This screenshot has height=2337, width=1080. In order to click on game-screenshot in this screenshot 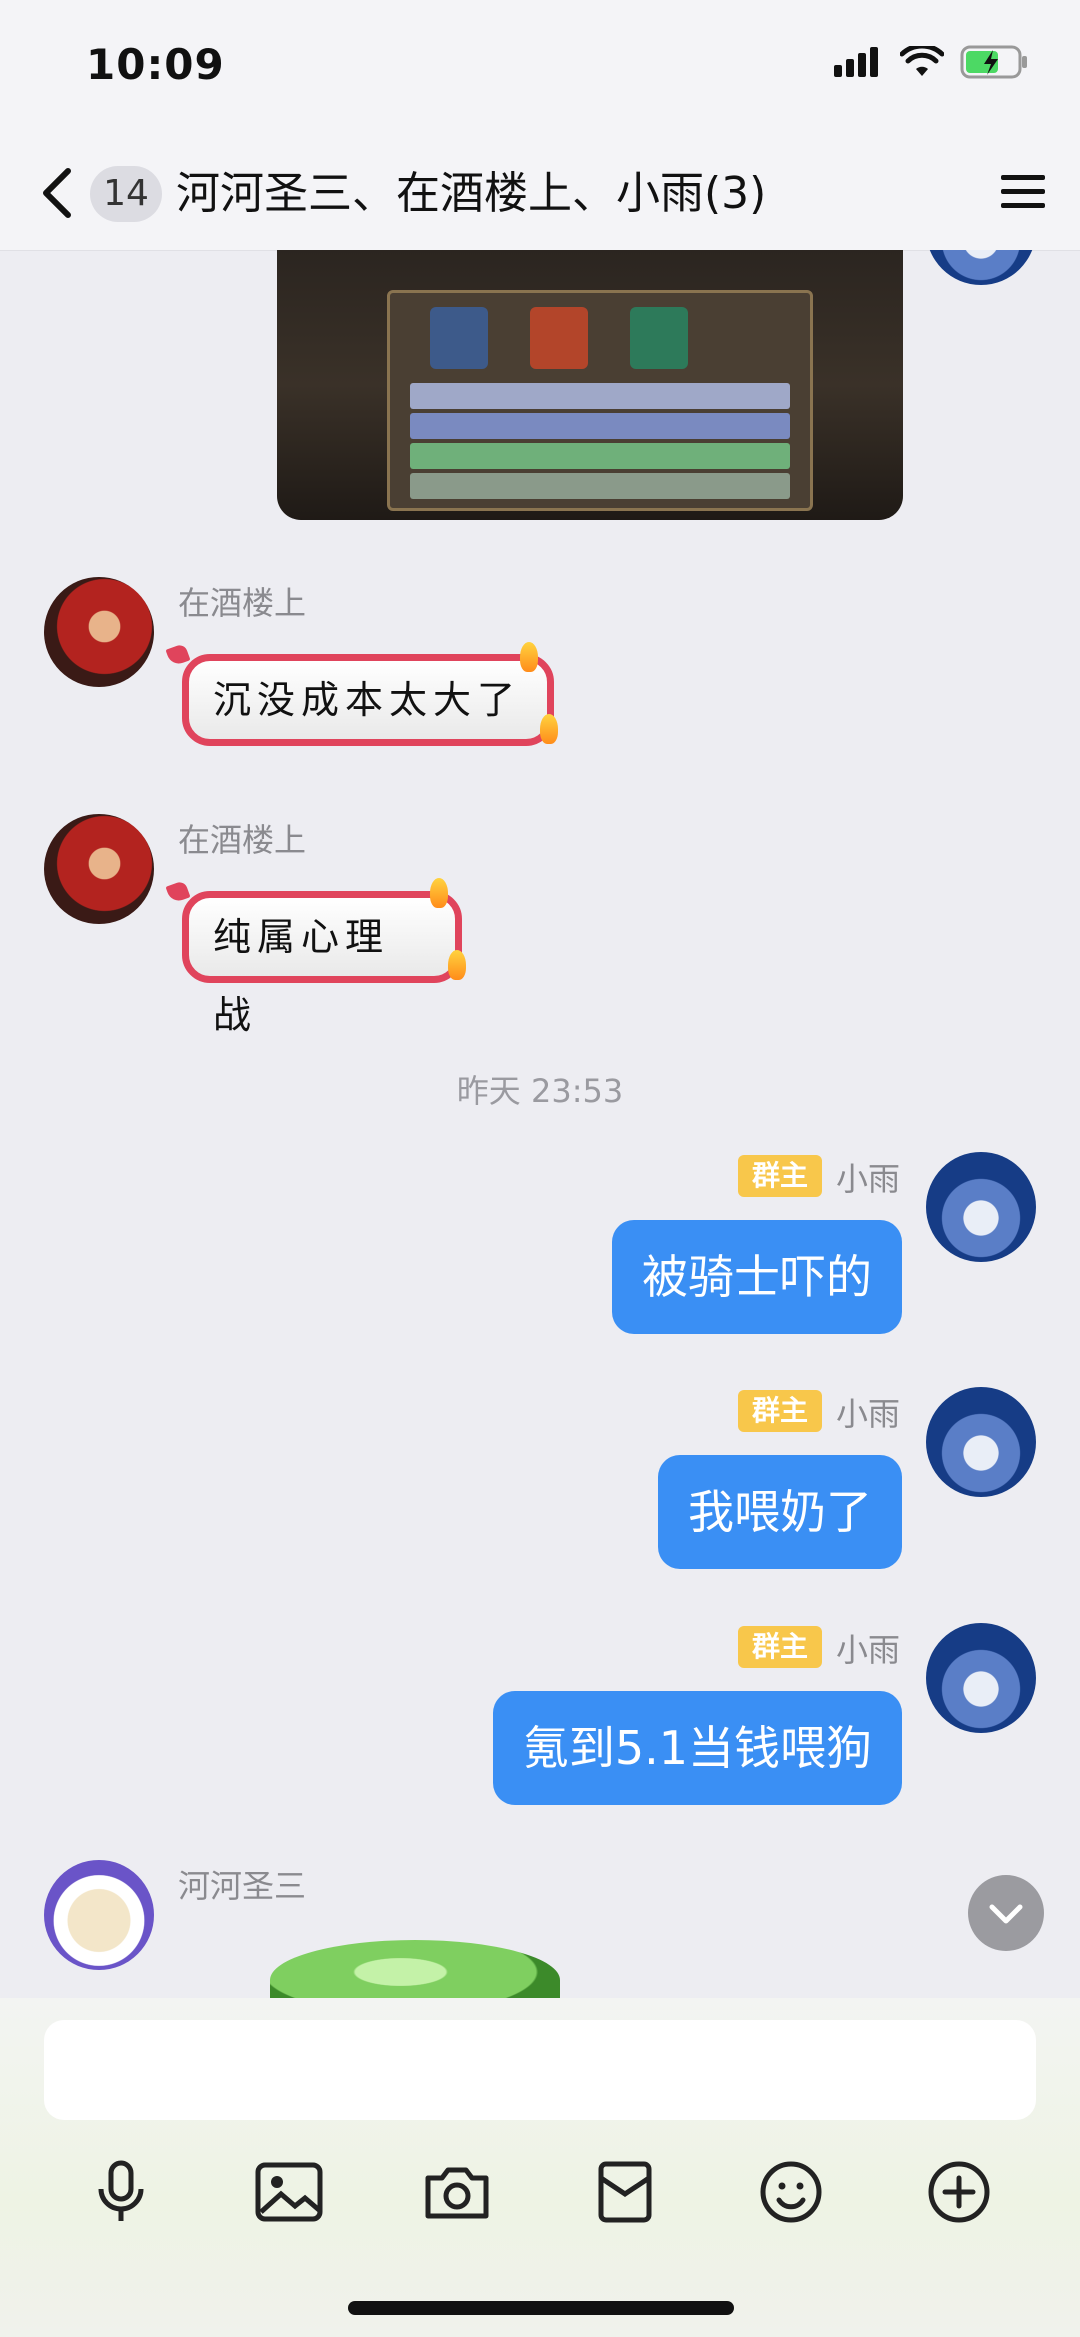, I will do `click(600, 400)`.